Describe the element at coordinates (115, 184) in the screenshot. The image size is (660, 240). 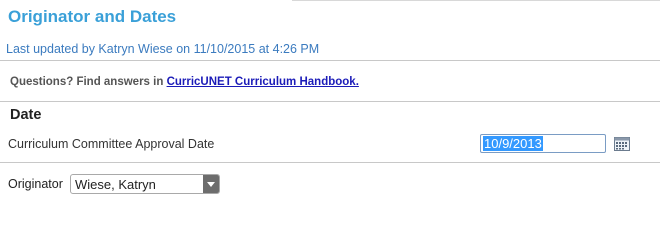
I see `originator-selected-value: Wiese, Katryn` at that location.